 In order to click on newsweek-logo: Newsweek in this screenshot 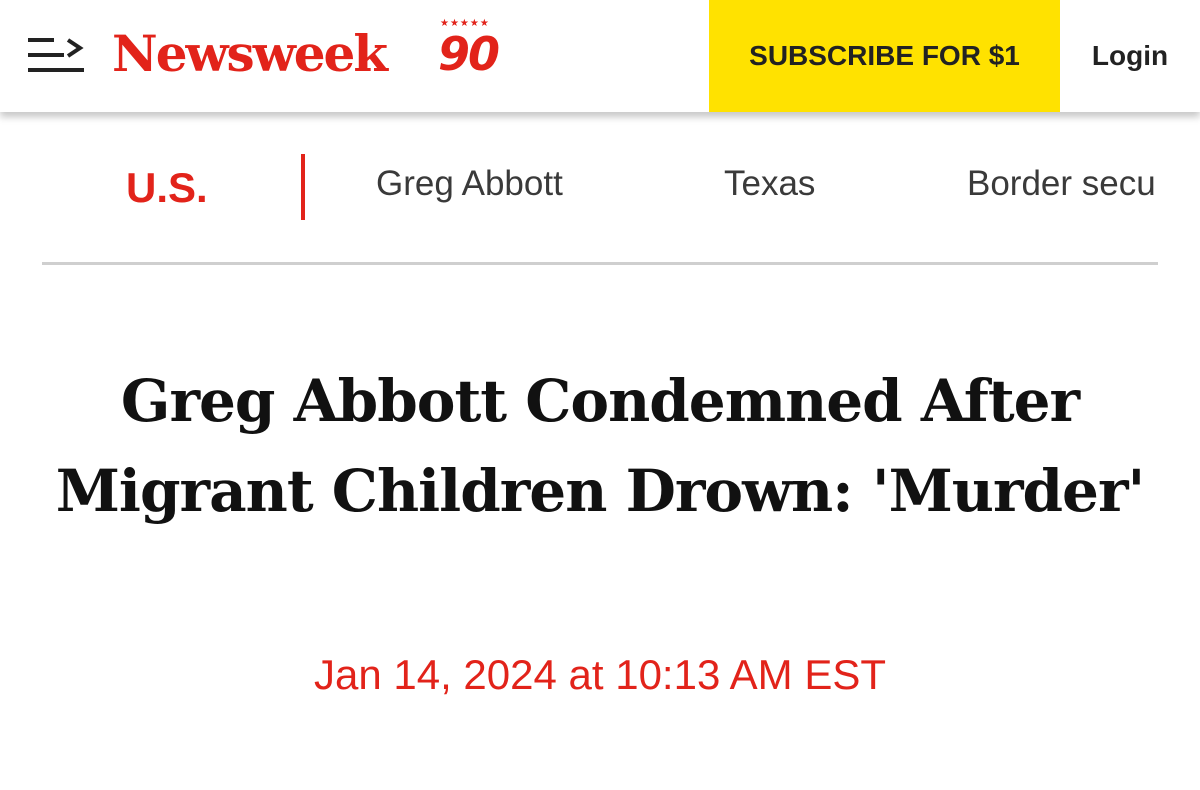, I will do `click(250, 54)`.